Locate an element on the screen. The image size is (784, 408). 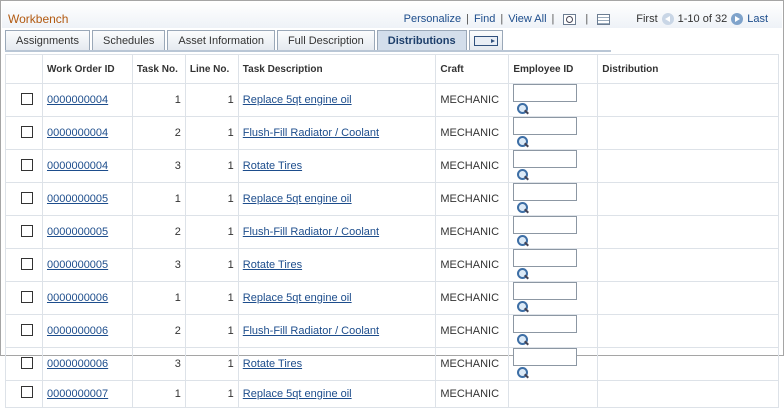
work-order-id-cell: 0000000007 is located at coordinates (87, 394).